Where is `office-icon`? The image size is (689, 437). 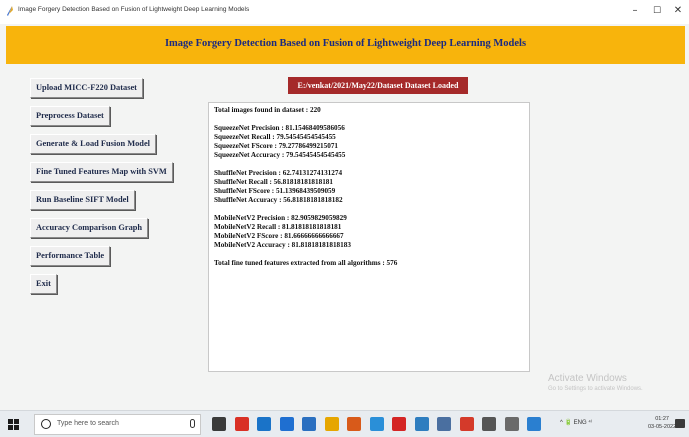
office-icon is located at coordinates (331, 424).